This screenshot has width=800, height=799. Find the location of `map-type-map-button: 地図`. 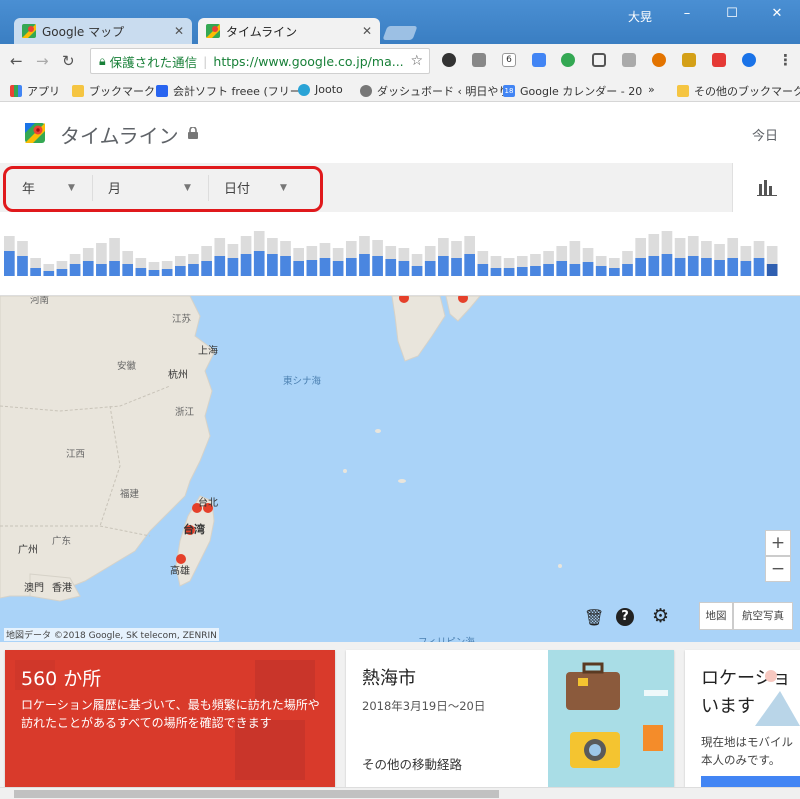

map-type-map-button: 地図 is located at coordinates (716, 616).